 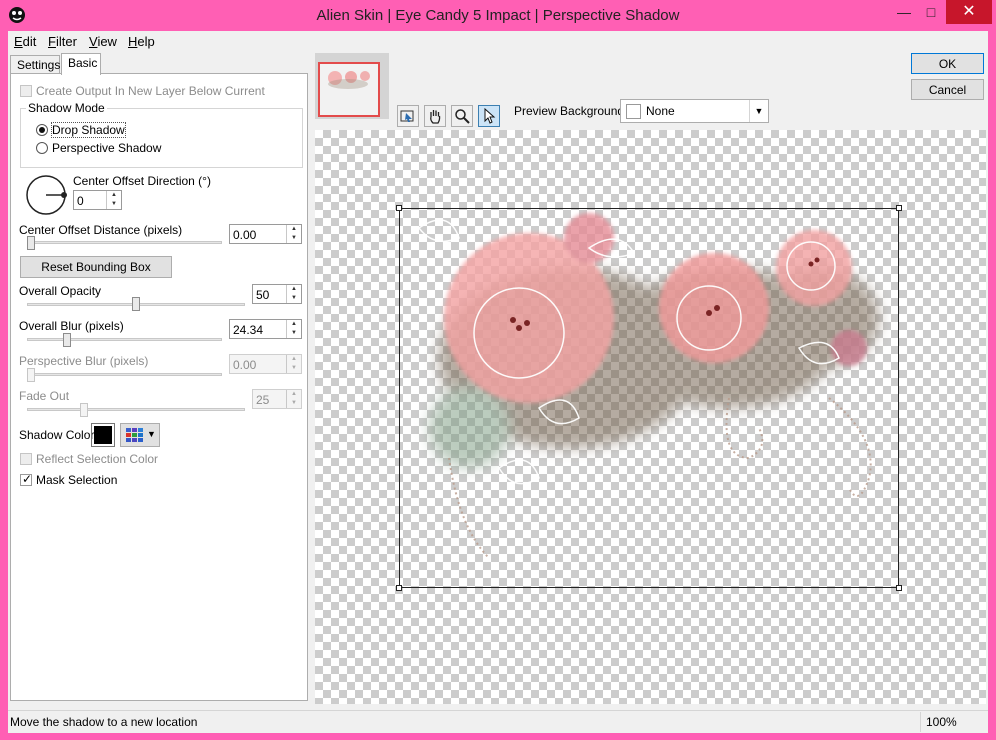 I want to click on menu-help: Help, so click(x=141, y=41).